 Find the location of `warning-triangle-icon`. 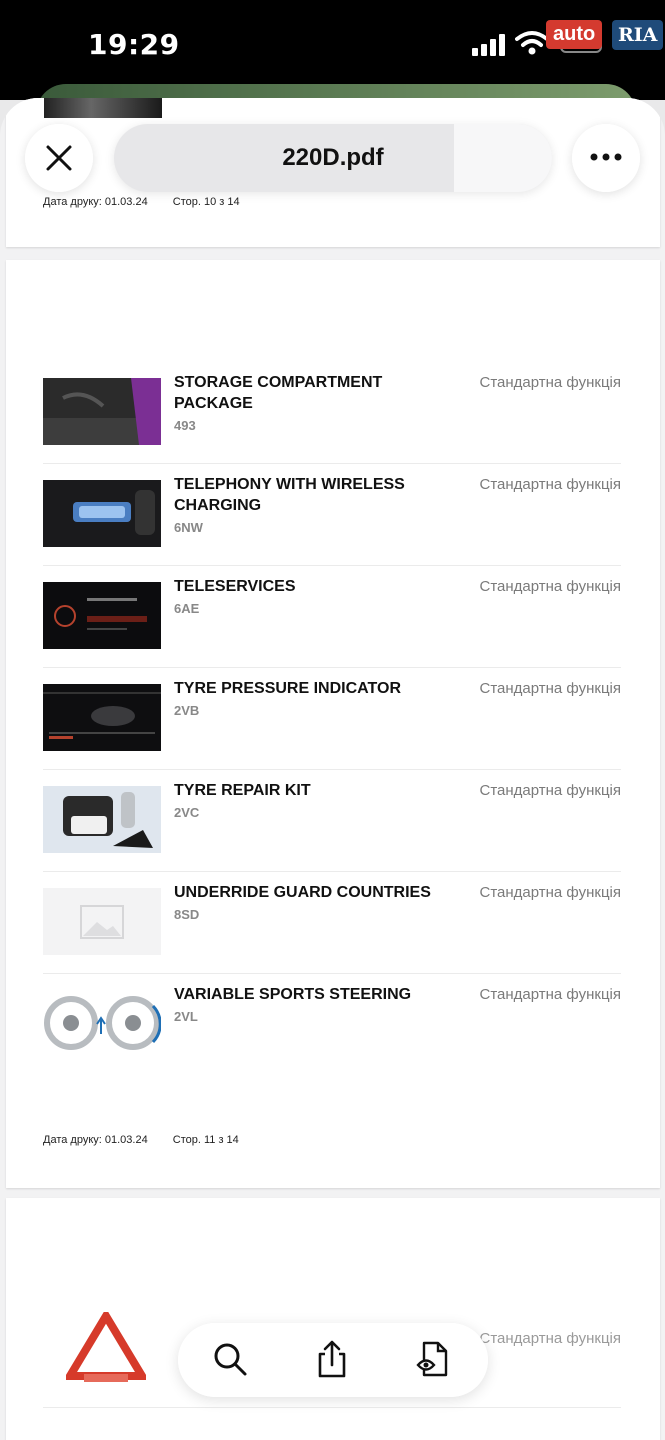

warning-triangle-icon is located at coordinates (106, 1347).